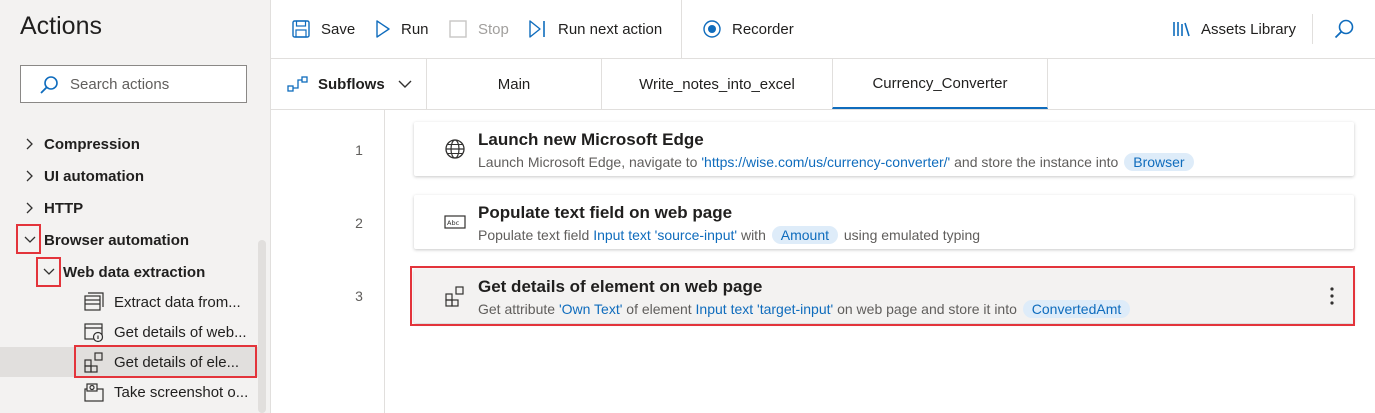 This screenshot has height=413, width=1375. I want to click on tab-label: Write_notes_into_excel, so click(717, 84).